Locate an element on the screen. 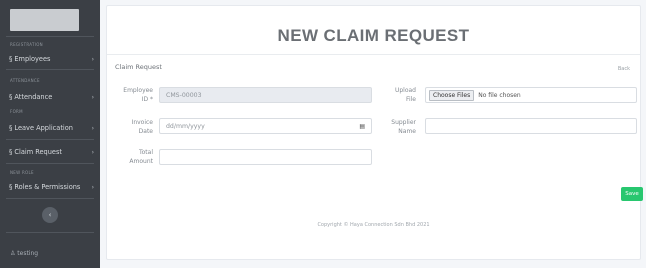 This screenshot has height=268, width=646. label-line: Employee is located at coordinates (138, 90).